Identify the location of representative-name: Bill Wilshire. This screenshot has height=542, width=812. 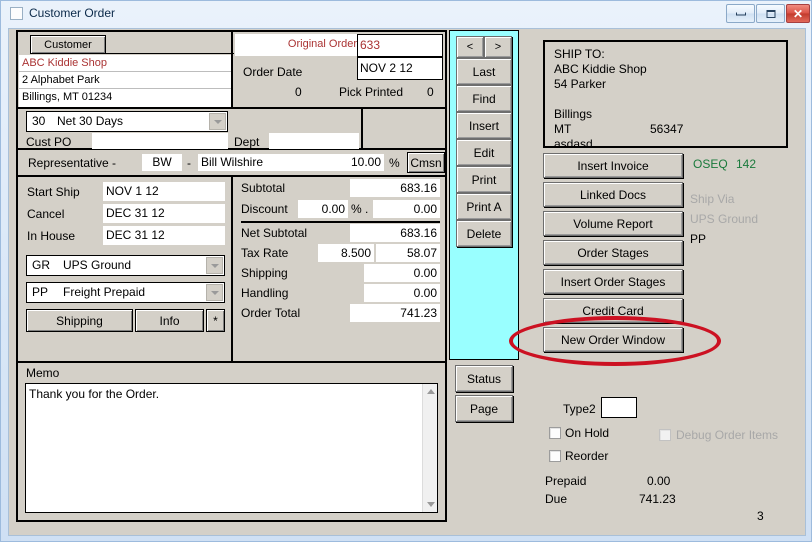
(268, 162).